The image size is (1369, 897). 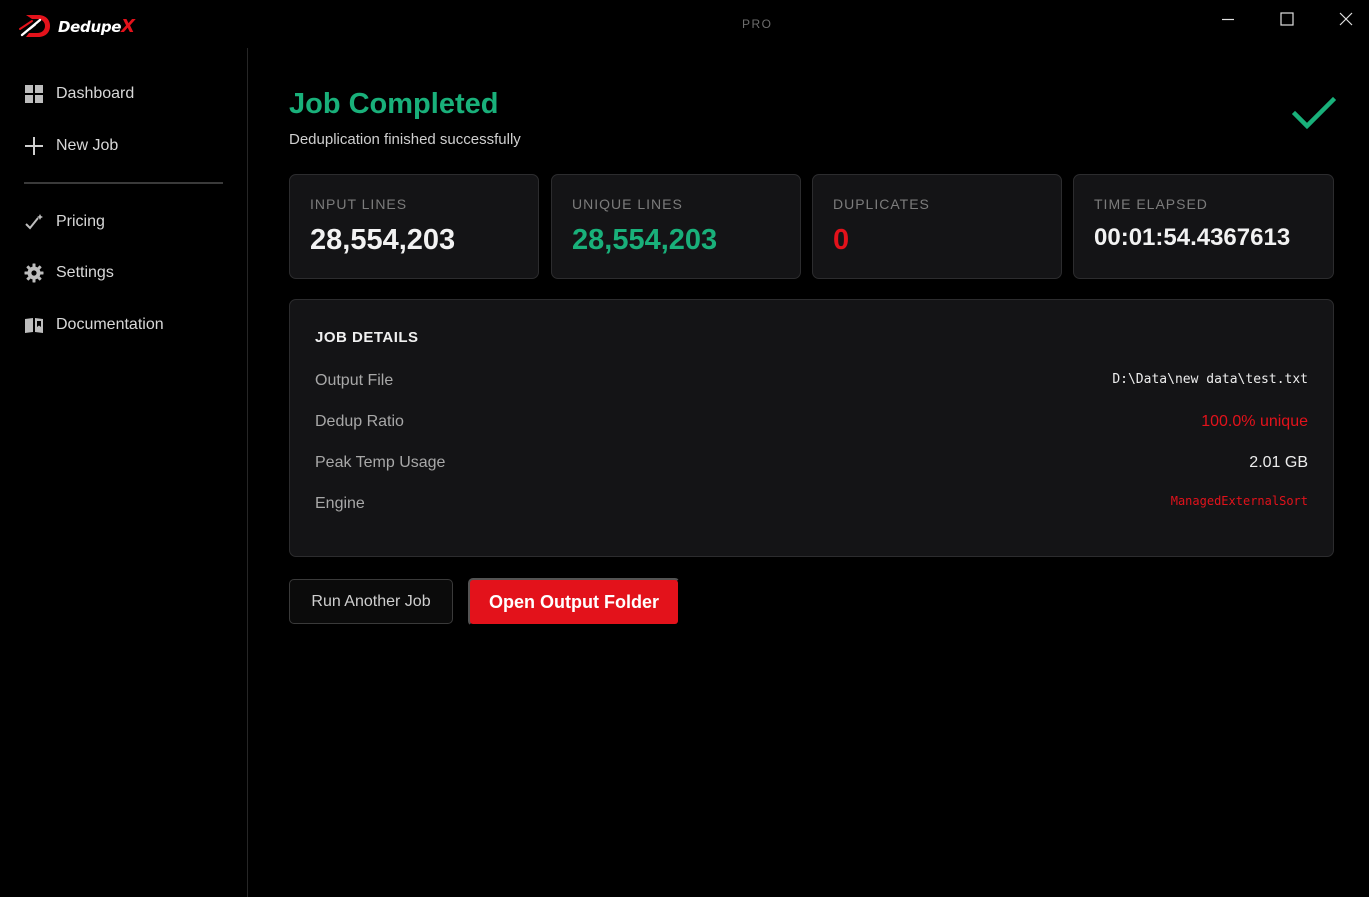 What do you see at coordinates (87, 145) in the screenshot?
I see `sidebar-item-label: New Job` at bounding box center [87, 145].